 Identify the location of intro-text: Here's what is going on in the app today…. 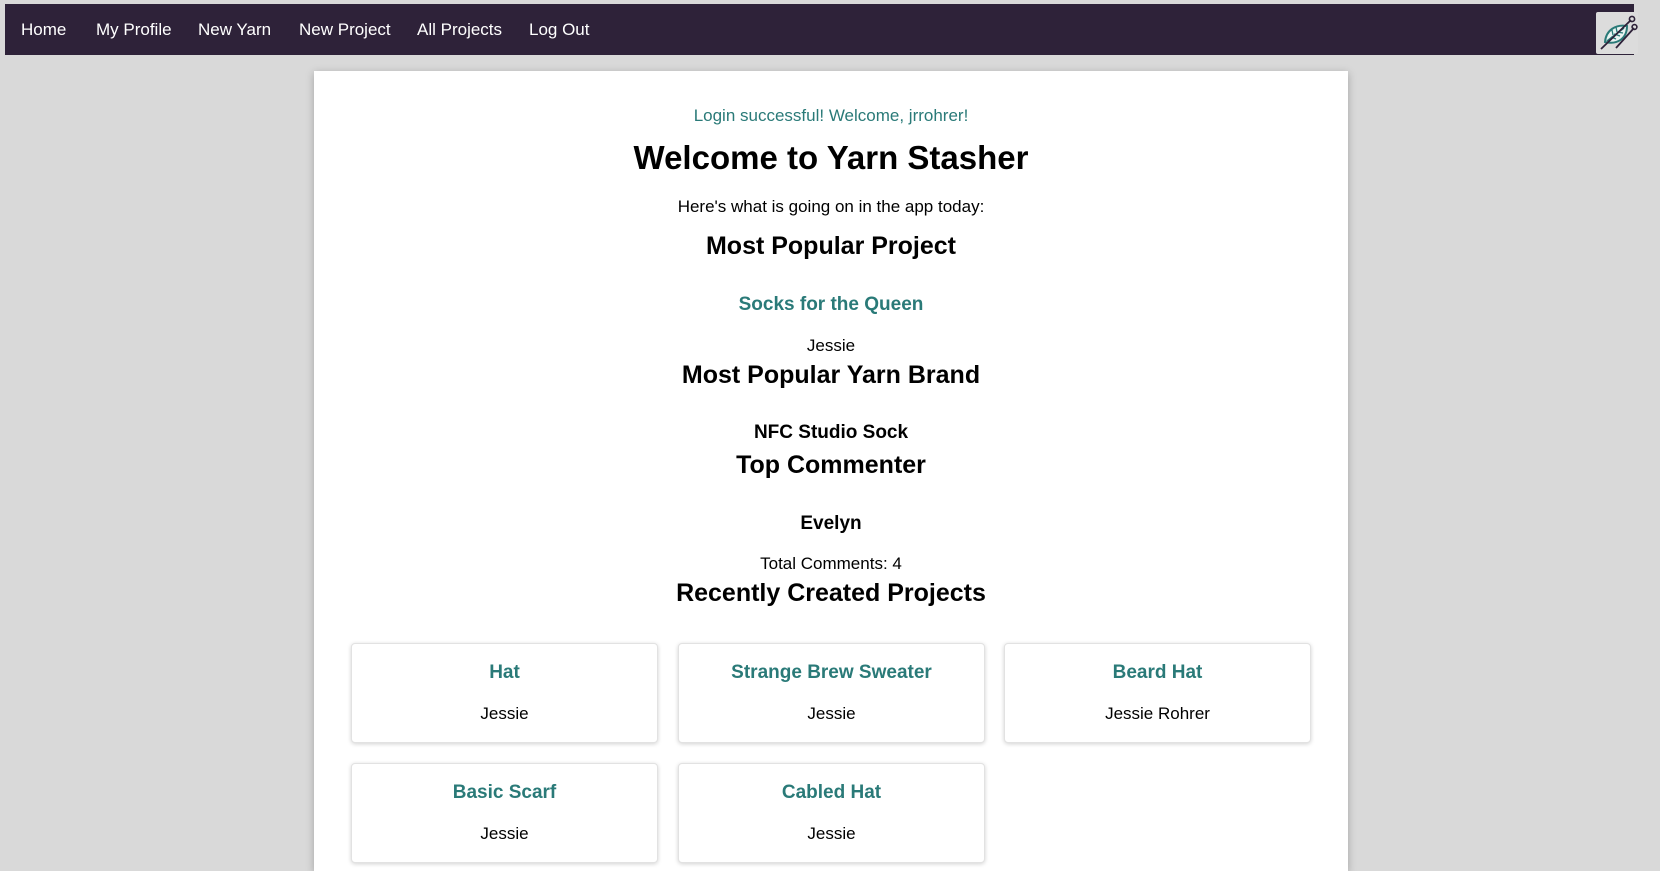
(831, 206).